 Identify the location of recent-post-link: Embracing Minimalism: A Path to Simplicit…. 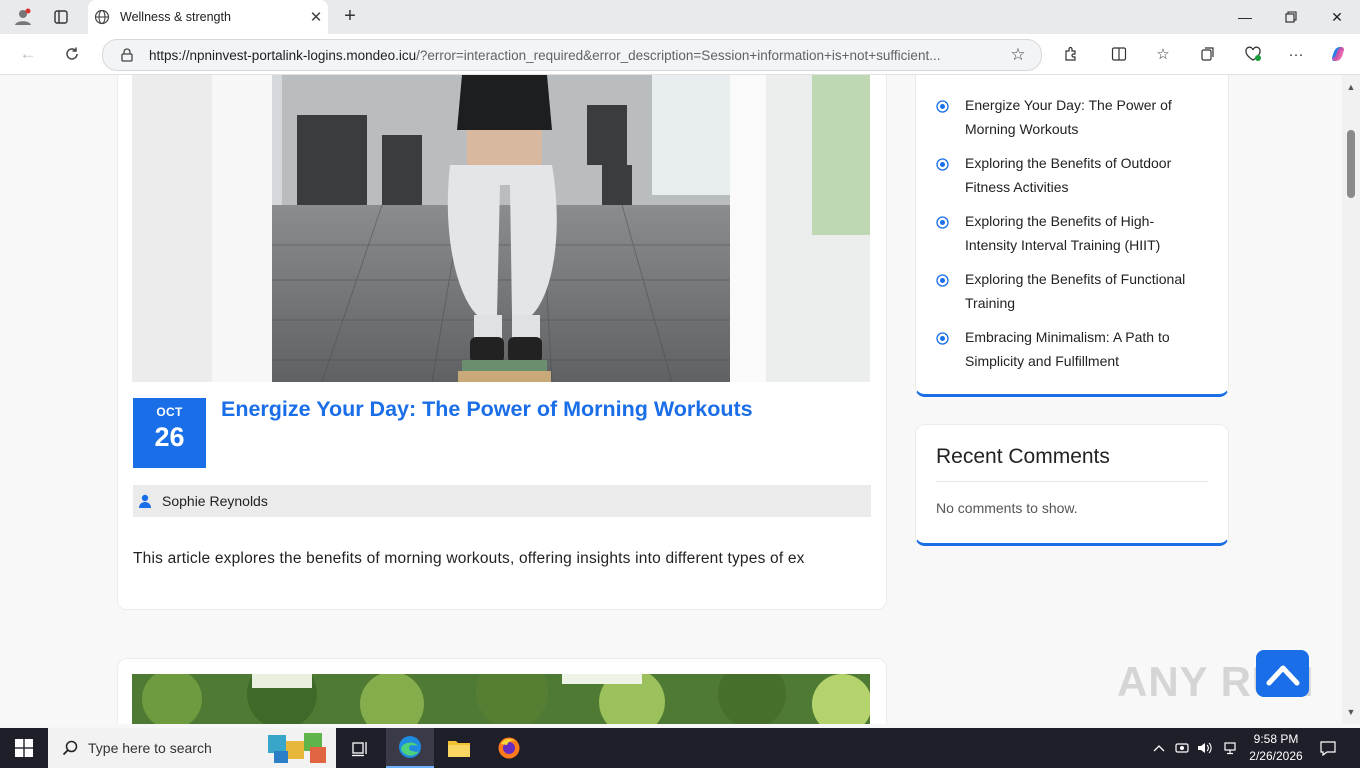
(1067, 349).